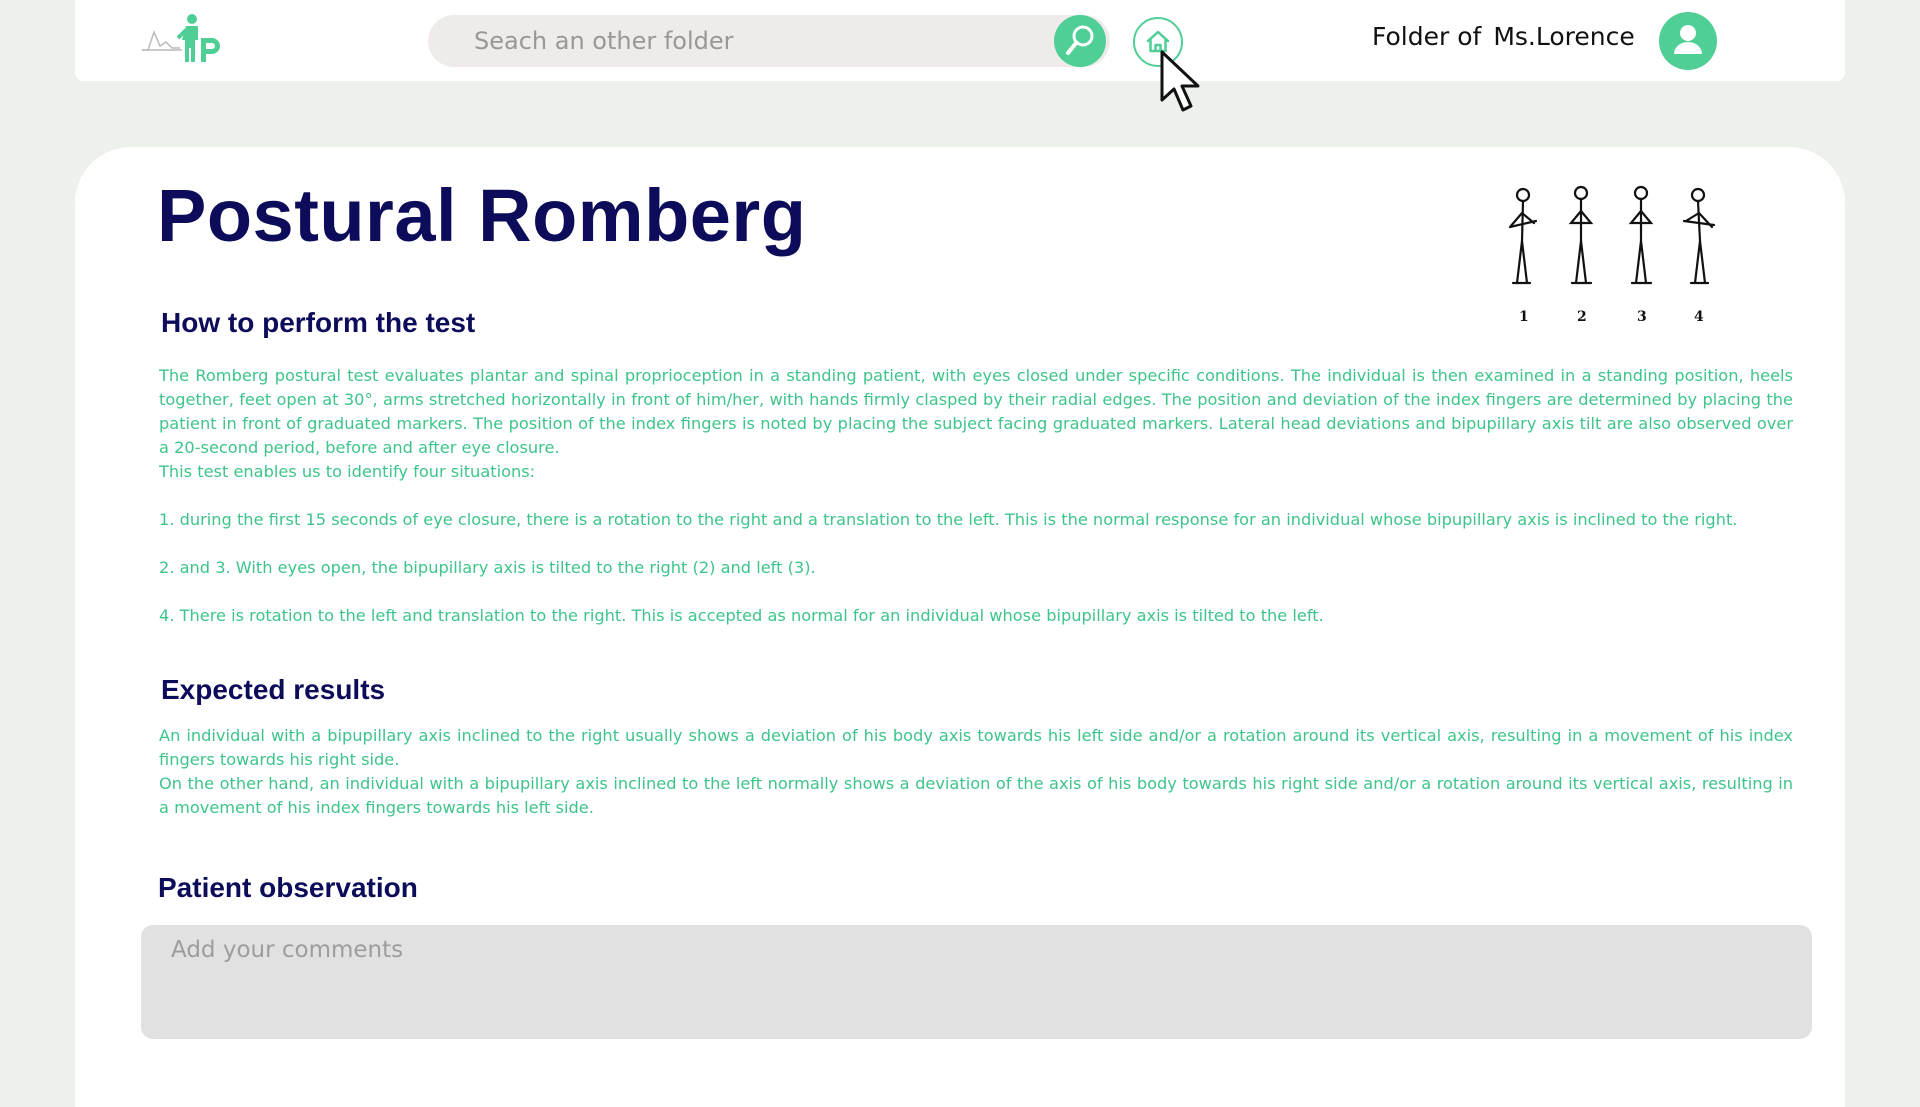  Describe the element at coordinates (1642, 317) in the screenshot. I see `figure-label-3: 3` at that location.